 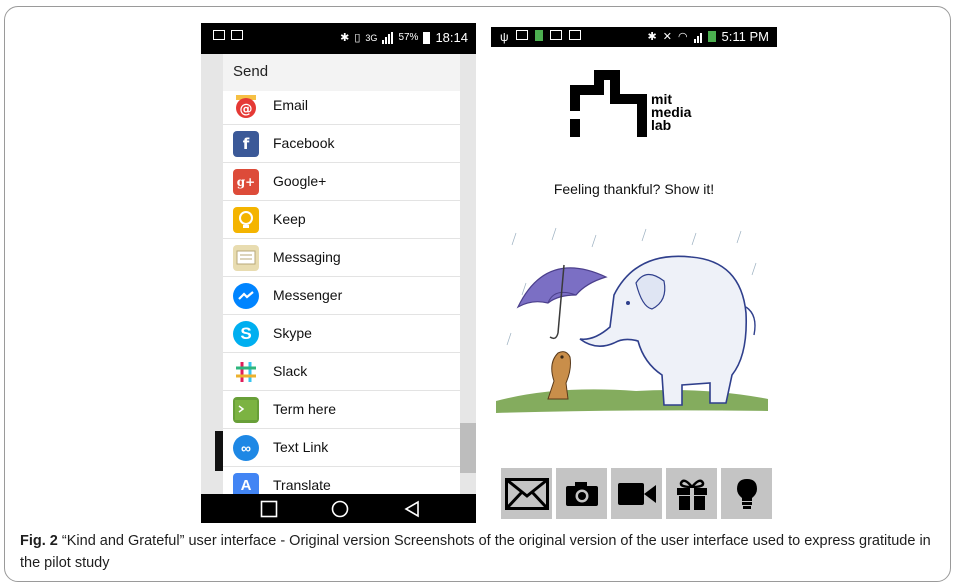 I want to click on facebook-icon: f, so click(x=246, y=144).